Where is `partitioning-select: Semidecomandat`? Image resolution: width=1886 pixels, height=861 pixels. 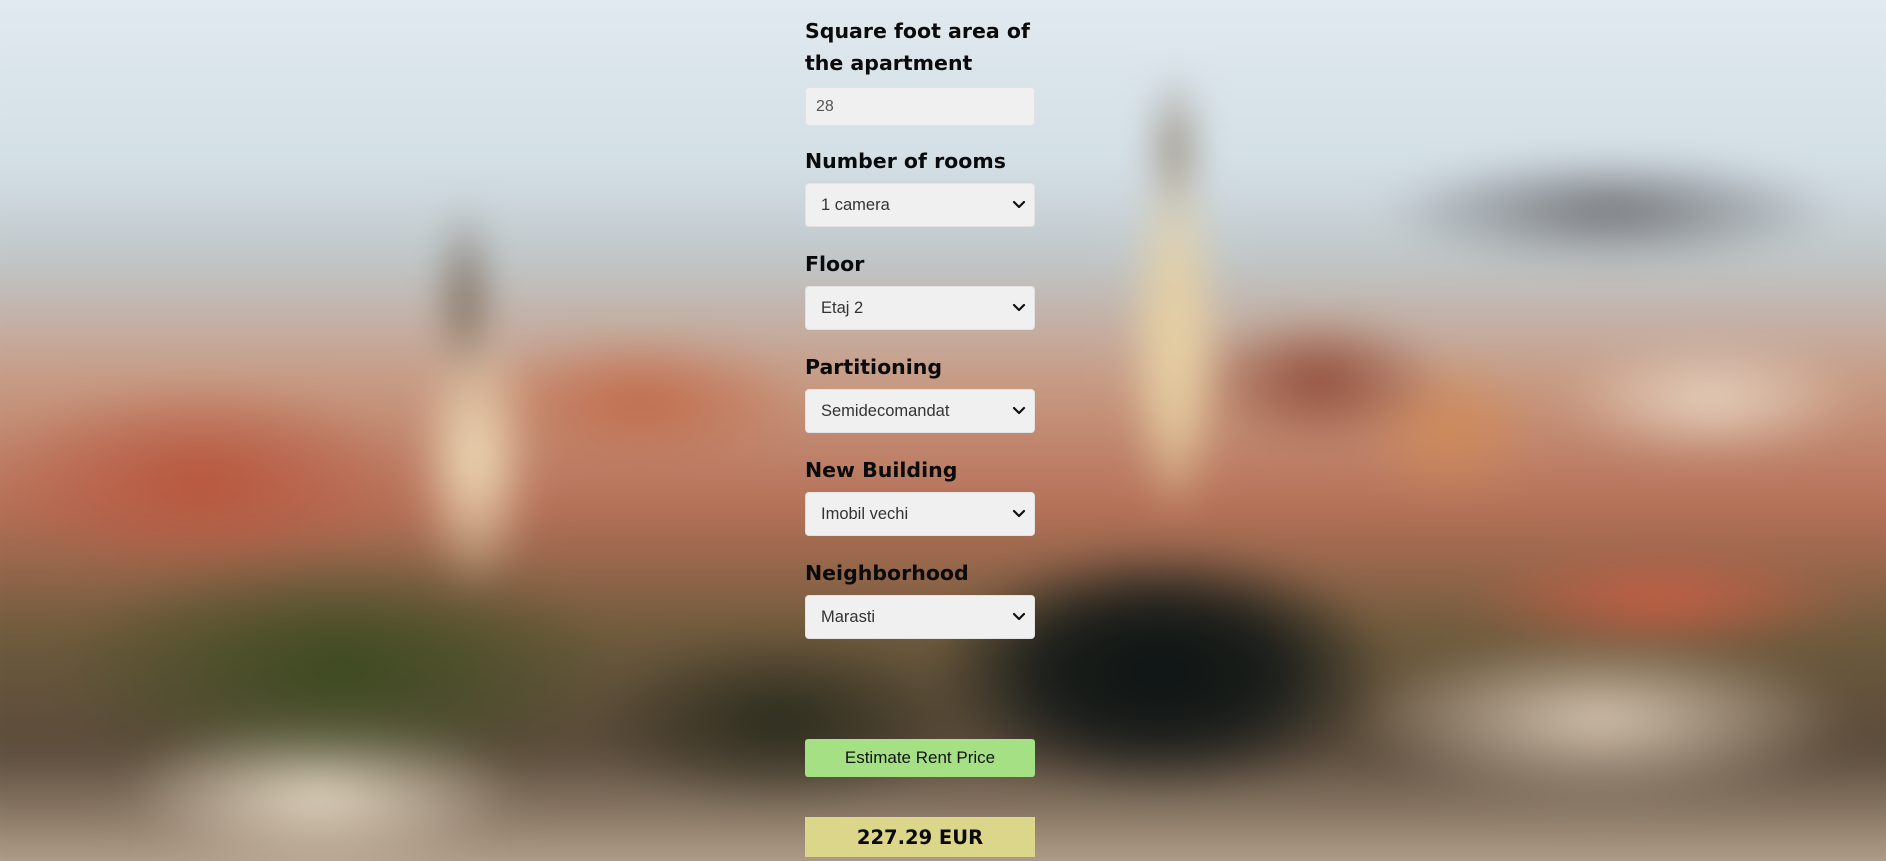
partitioning-select: Semidecomandat is located at coordinates (920, 411).